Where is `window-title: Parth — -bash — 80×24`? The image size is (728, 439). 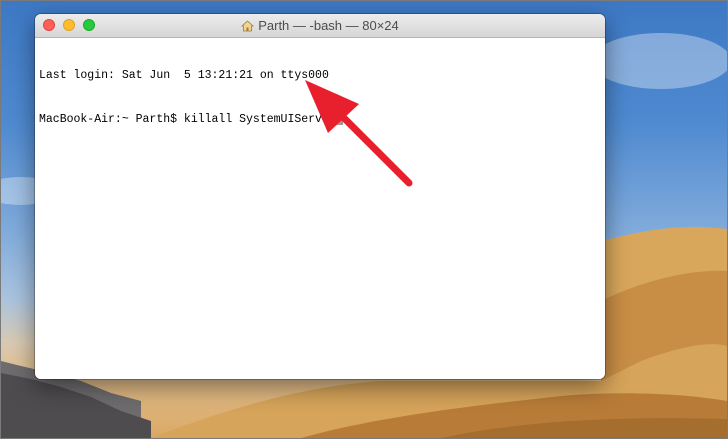 window-title: Parth — -bash — 80×24 is located at coordinates (320, 26).